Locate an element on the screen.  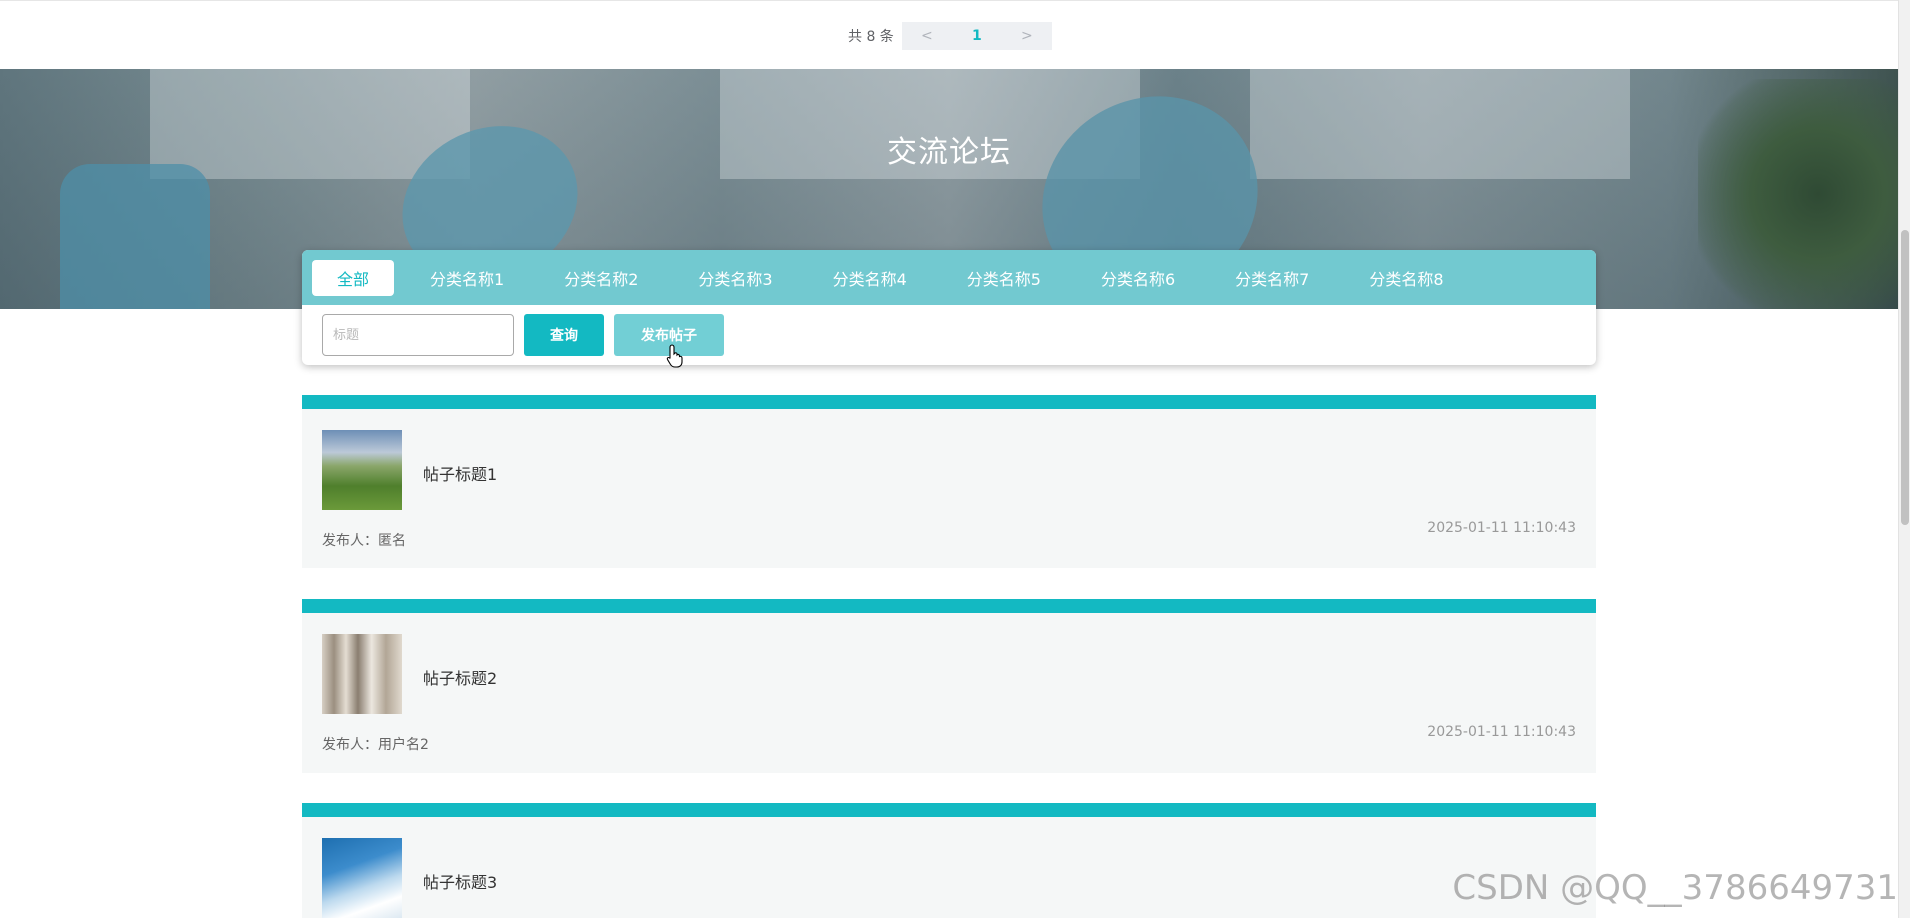
post-item: 帖子标题1 发布人：匿名 2025-01-11 11:10:43 is located at coordinates (949, 481).